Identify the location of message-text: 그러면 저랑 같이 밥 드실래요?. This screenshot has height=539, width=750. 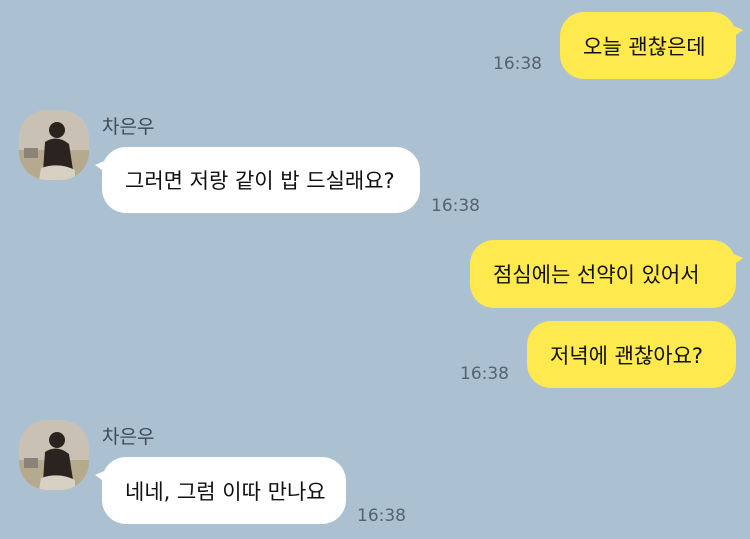
(260, 181).